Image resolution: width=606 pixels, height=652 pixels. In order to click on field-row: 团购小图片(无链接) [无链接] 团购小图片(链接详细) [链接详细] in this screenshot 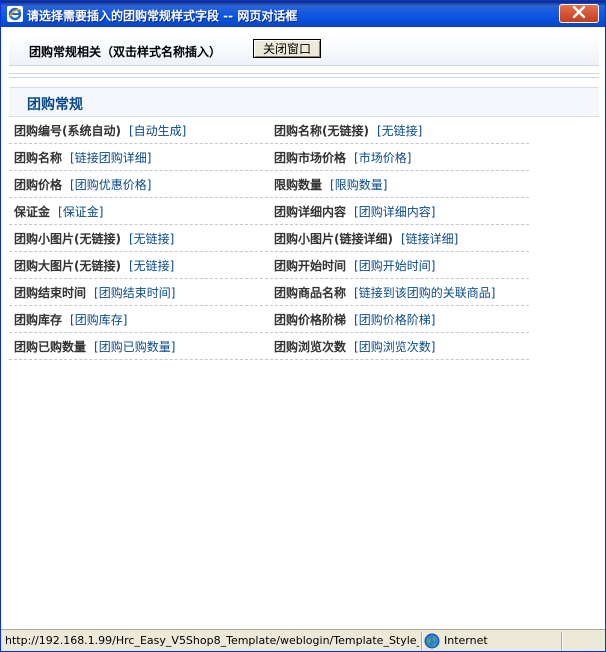, I will do `click(269, 238)`.